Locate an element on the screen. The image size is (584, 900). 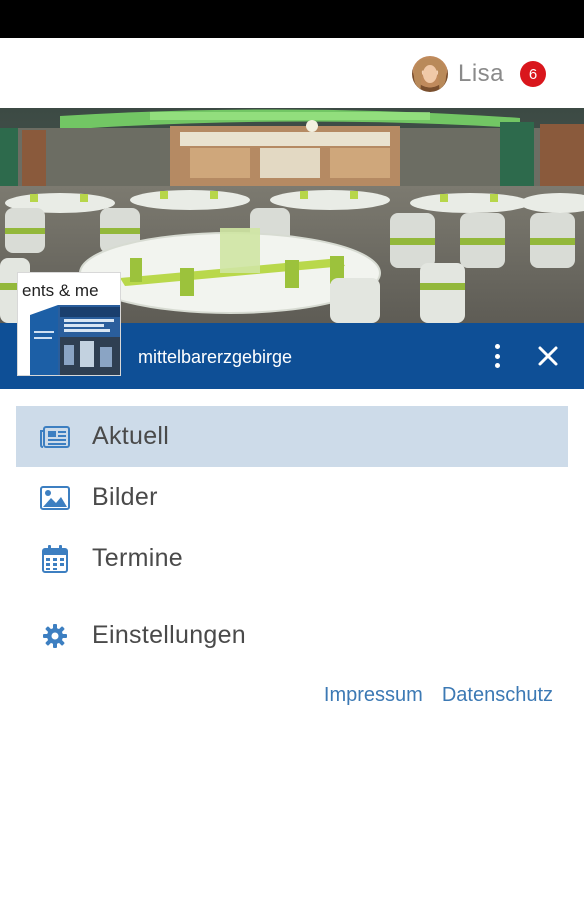
menu-label-bilder: Bilder is located at coordinates (125, 497).